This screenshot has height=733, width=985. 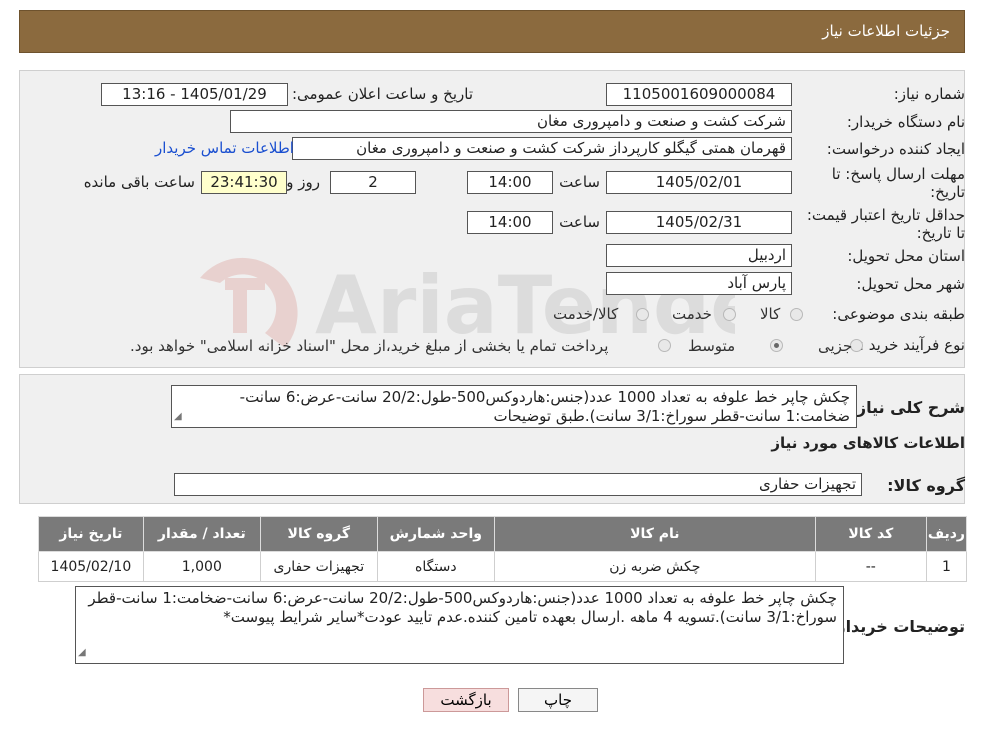 I want to click on goods-group-label: گروه کالا:, so click(x=926, y=485).